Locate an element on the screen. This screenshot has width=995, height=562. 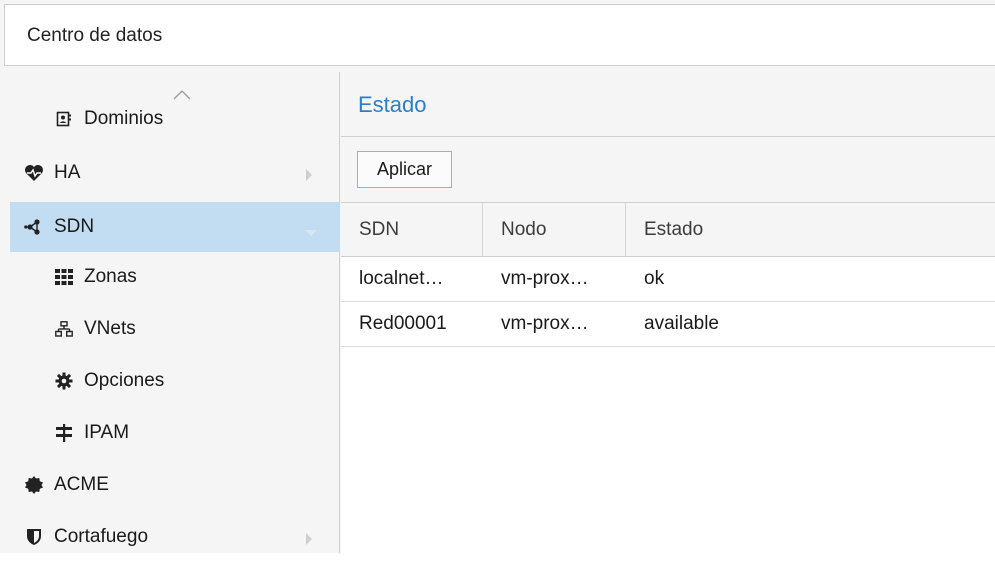
shield-icon is located at coordinates (34, 537).